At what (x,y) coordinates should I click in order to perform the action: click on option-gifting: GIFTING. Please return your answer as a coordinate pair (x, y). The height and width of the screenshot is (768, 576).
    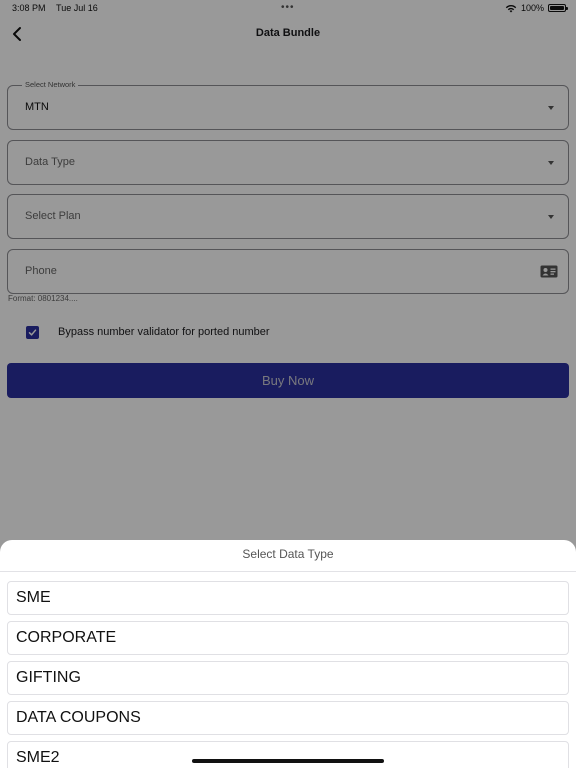
    Looking at the image, I should click on (288, 678).